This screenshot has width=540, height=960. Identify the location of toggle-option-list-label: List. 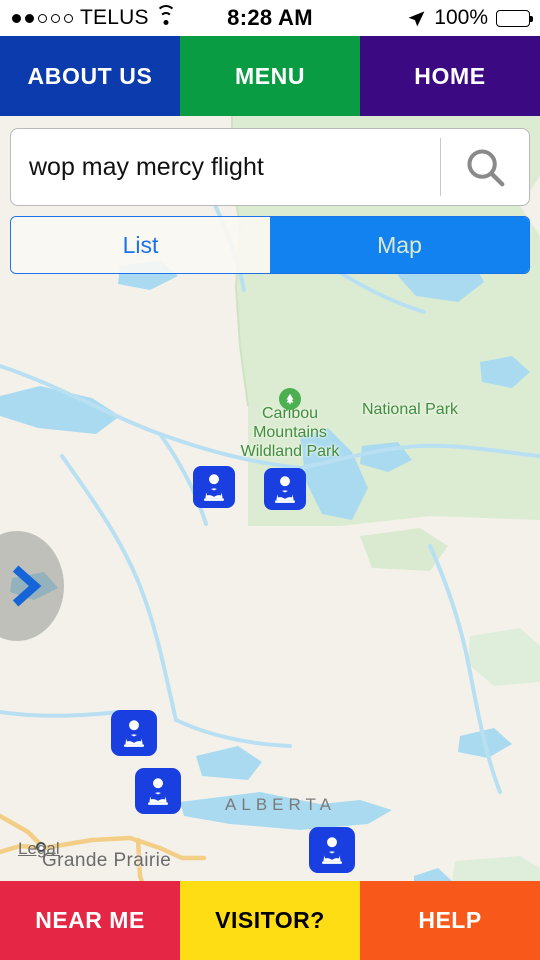
(140, 244).